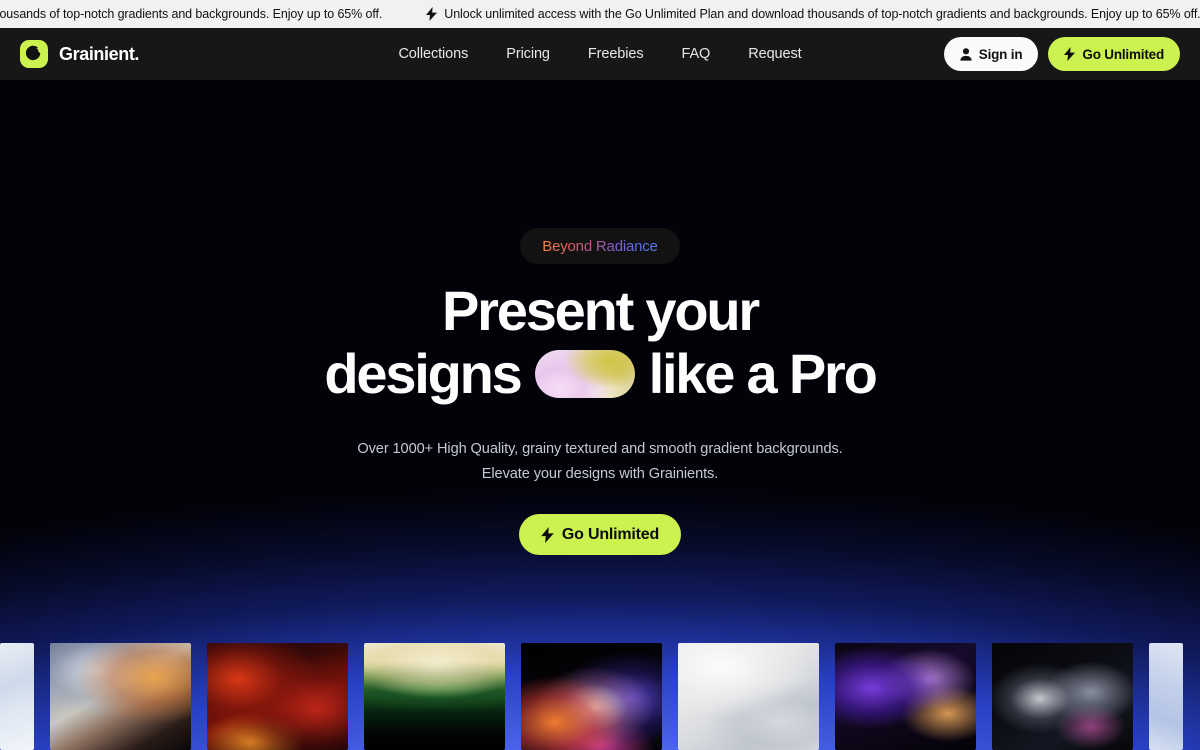  What do you see at coordinates (99, 53) in the screenshot?
I see `brand-name: Grainient.` at bounding box center [99, 53].